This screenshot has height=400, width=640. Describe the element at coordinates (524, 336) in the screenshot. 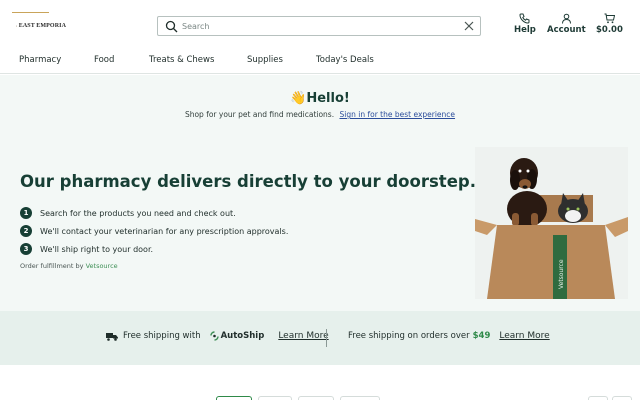

I see `free-shipping-learn-more-link: Learn More` at that location.